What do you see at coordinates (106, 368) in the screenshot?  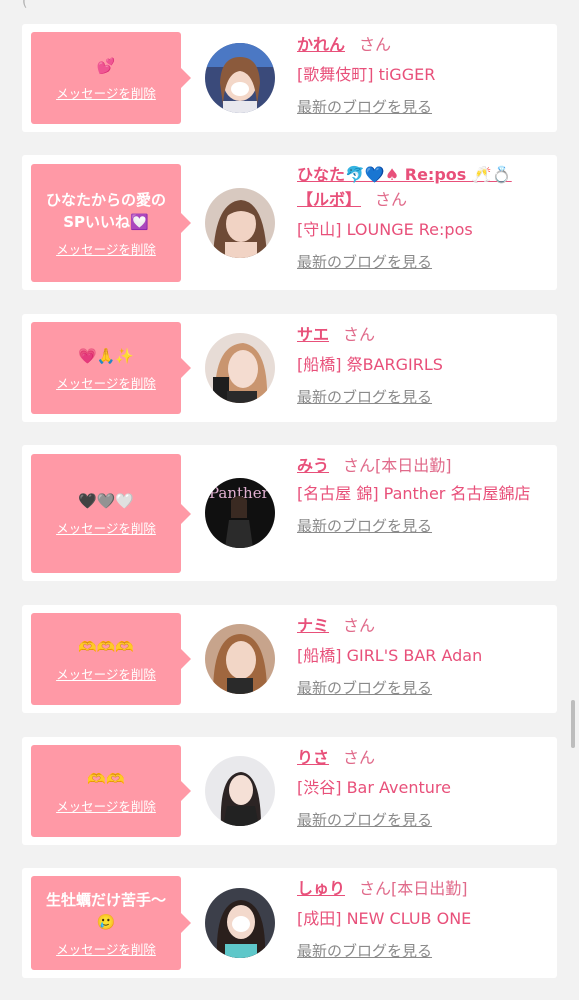 I see `message-bubble: 💗🙏✨ メッセージを削除` at bounding box center [106, 368].